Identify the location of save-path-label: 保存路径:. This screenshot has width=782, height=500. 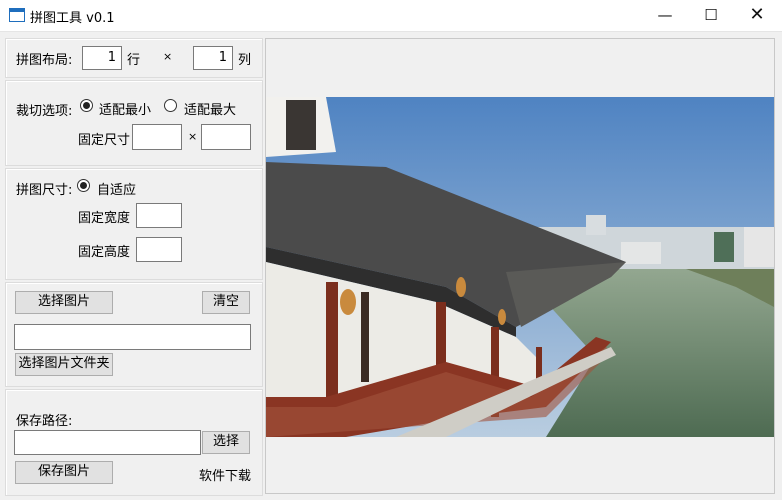
(44, 421).